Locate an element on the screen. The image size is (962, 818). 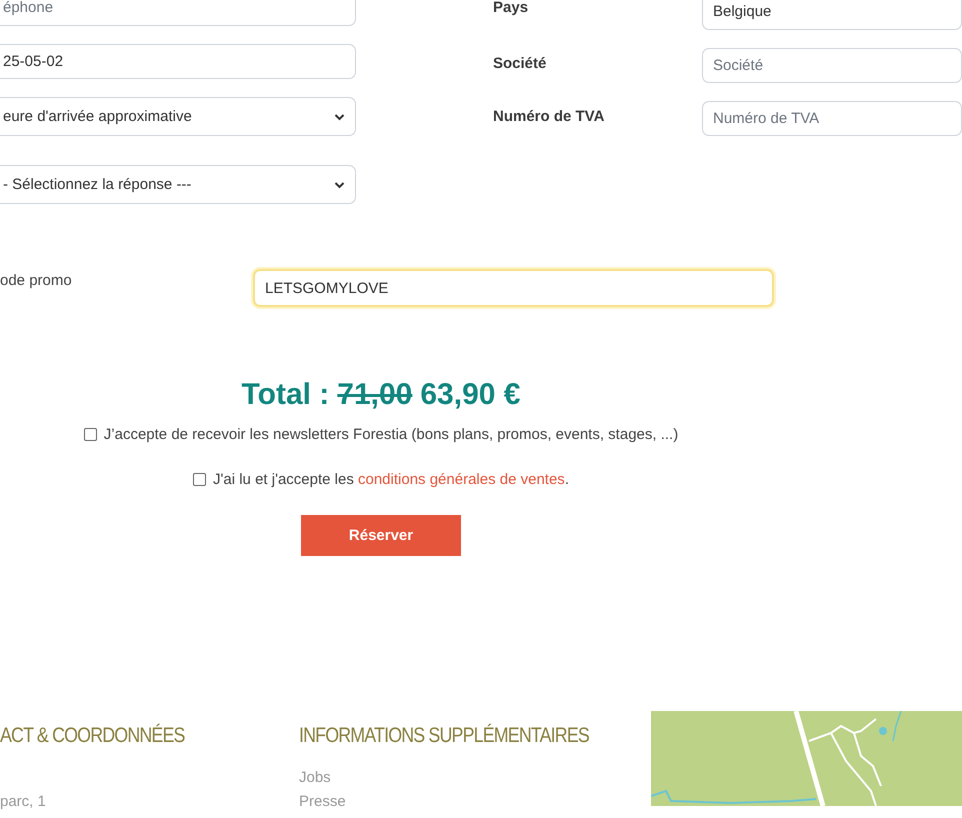
total-label: Total : is located at coordinates (286, 395).